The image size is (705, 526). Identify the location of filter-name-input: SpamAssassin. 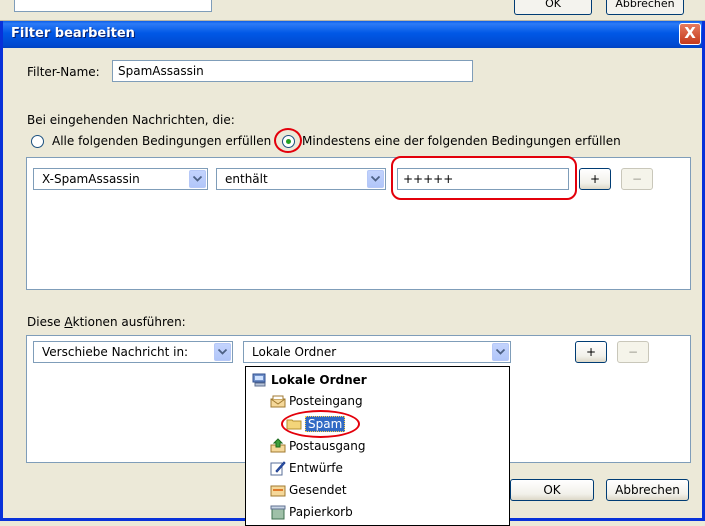
(292, 71).